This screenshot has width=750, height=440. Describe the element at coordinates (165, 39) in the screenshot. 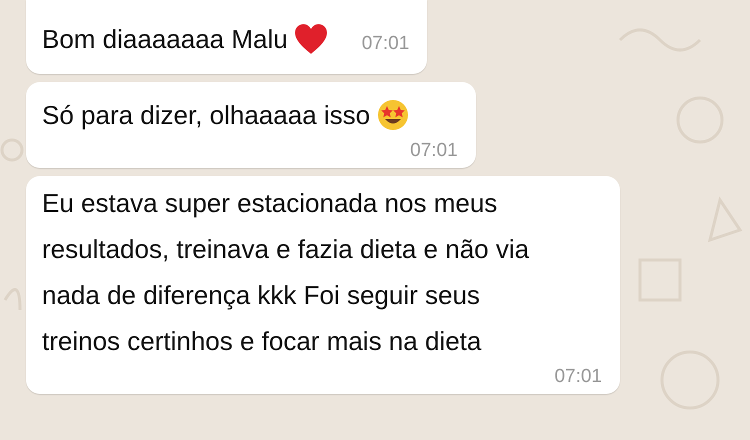

I see `message-text: Bom diaaaaaaa Malu` at that location.